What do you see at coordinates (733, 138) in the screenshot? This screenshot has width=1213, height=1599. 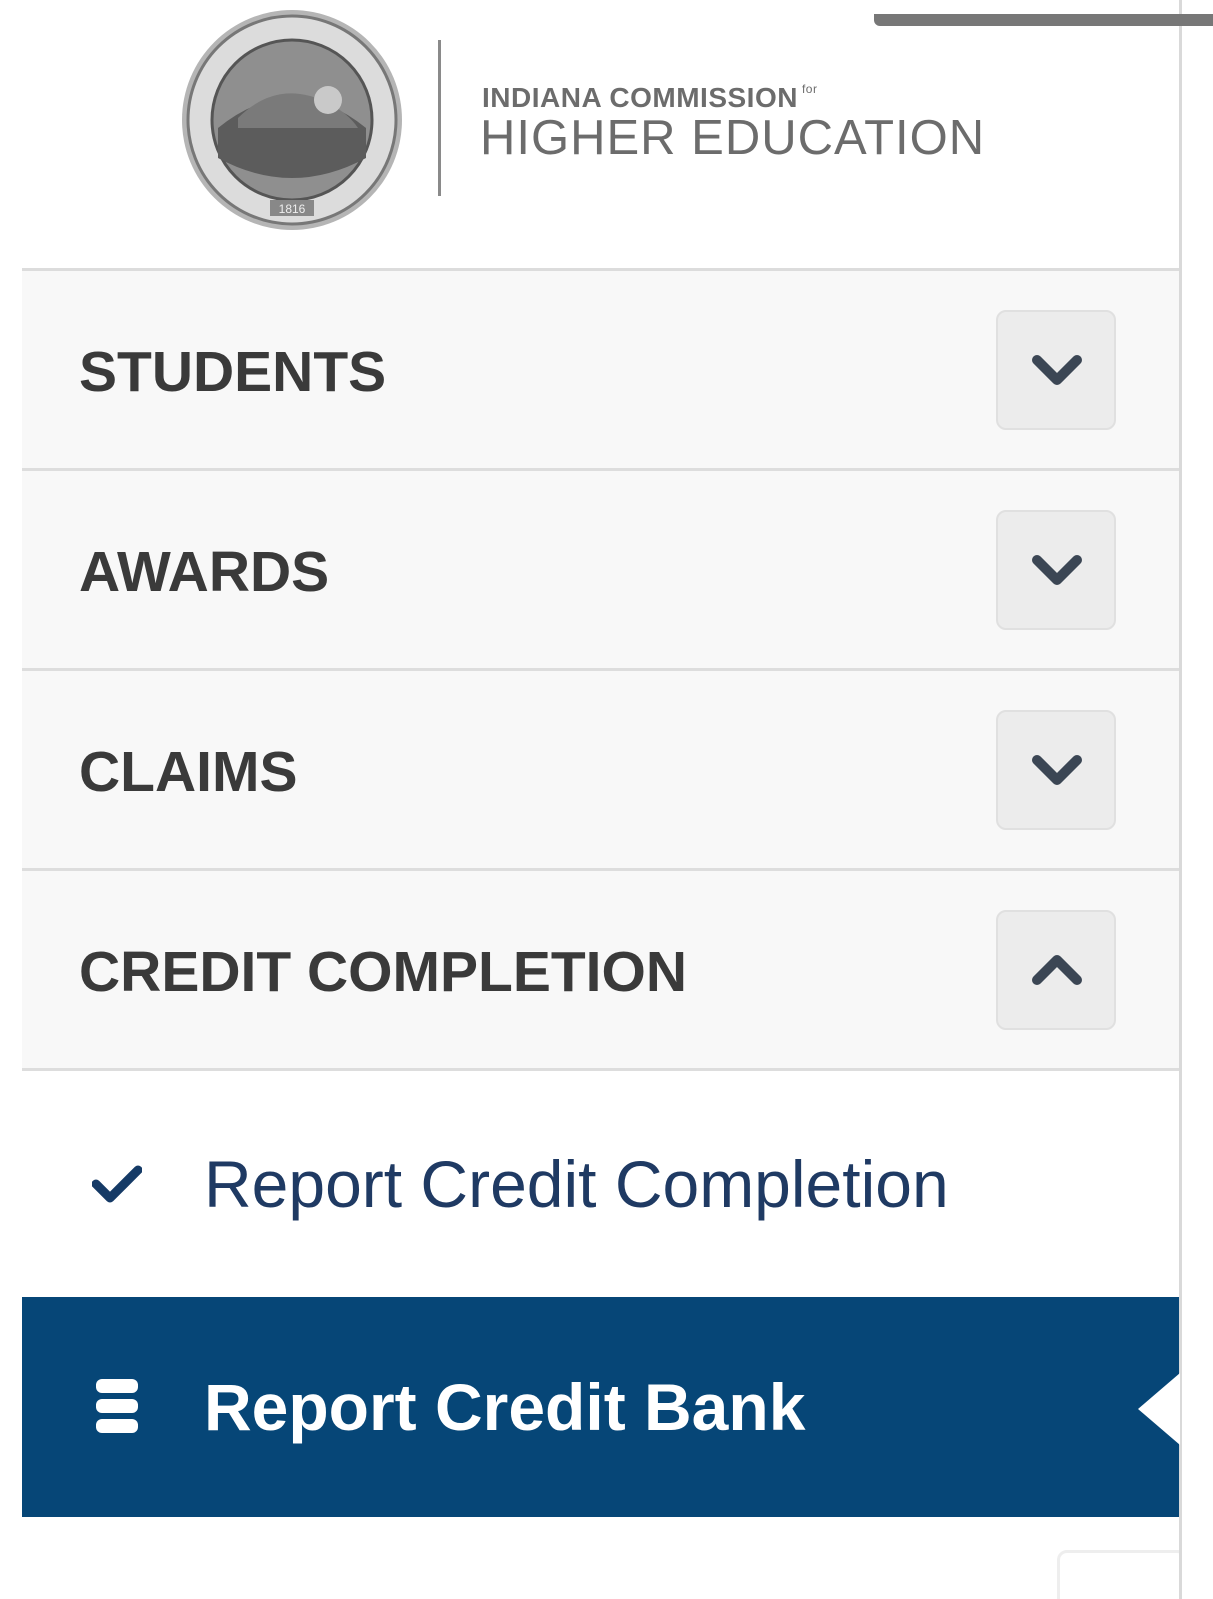 I see `org-name-line2: HIGHER EDUCATION` at bounding box center [733, 138].